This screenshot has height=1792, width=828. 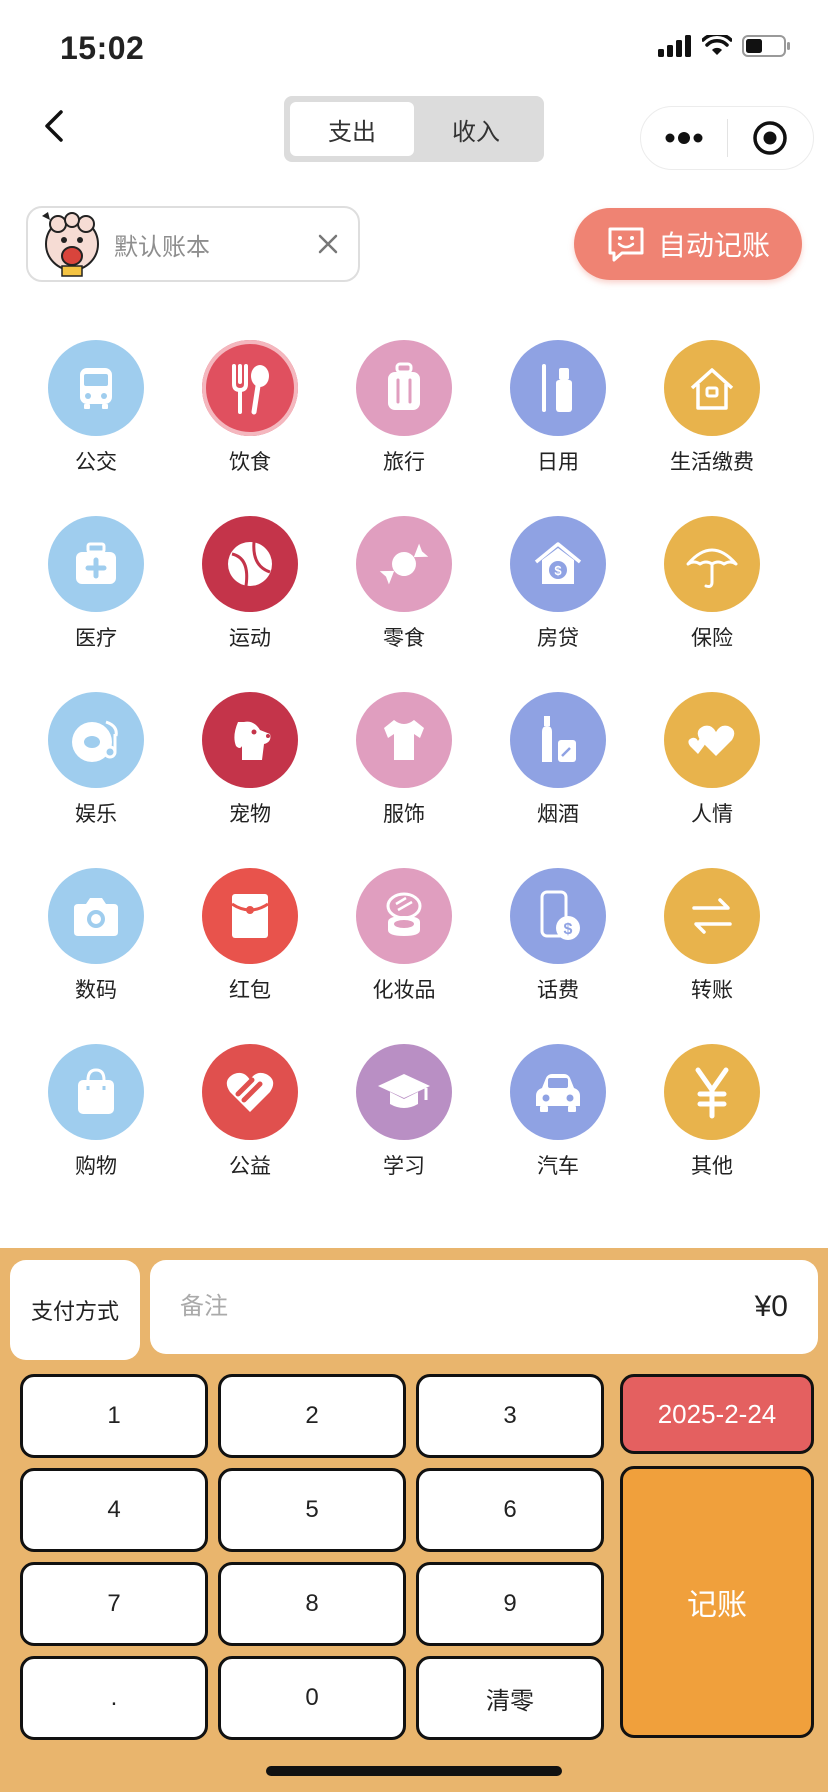 What do you see at coordinates (404, 638) in the screenshot?
I see `category-label: 零食` at bounding box center [404, 638].